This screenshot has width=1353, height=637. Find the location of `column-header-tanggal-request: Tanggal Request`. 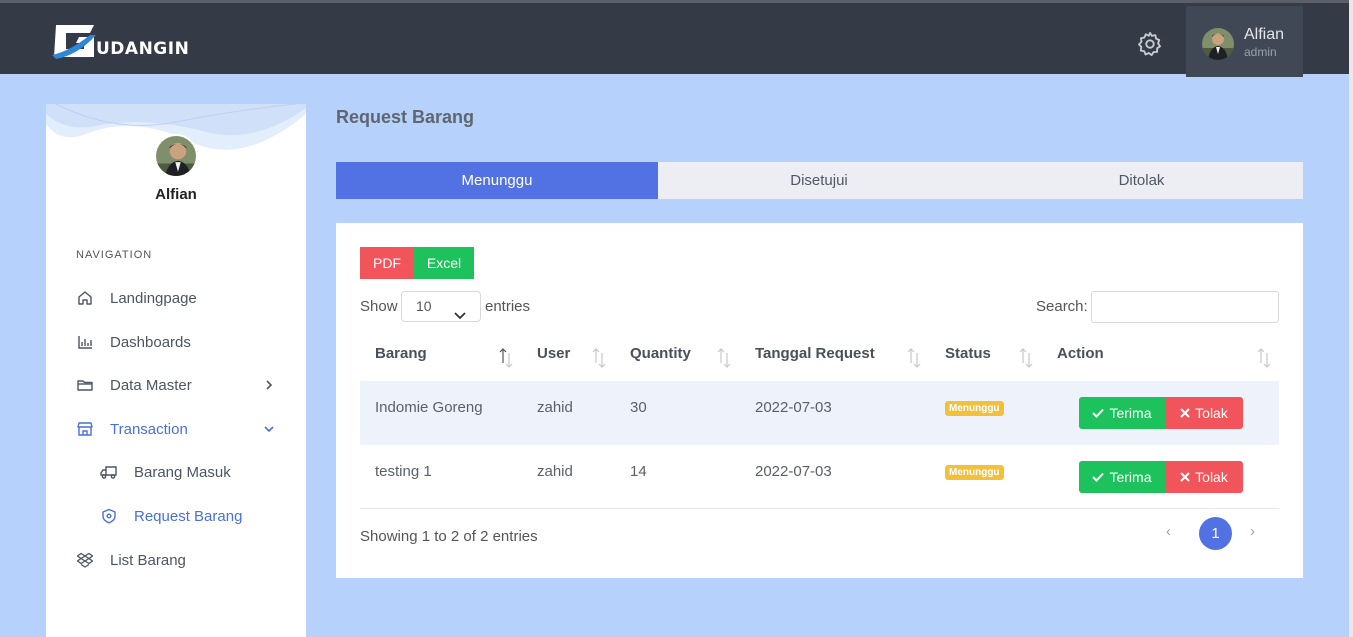

column-header-tanggal-request: Tanggal Request is located at coordinates (815, 353).